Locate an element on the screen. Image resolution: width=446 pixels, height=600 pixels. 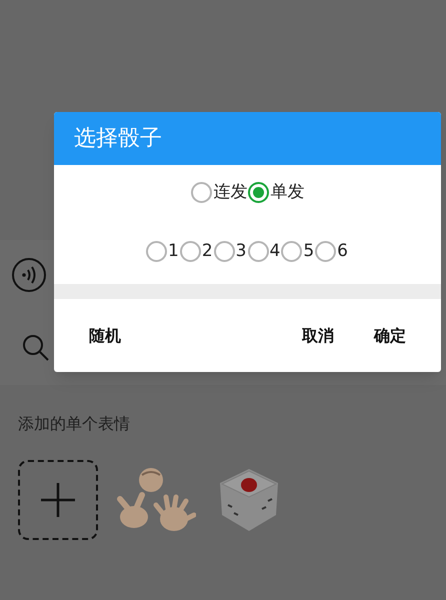
radio-option: 4 is located at coordinates (265, 251).